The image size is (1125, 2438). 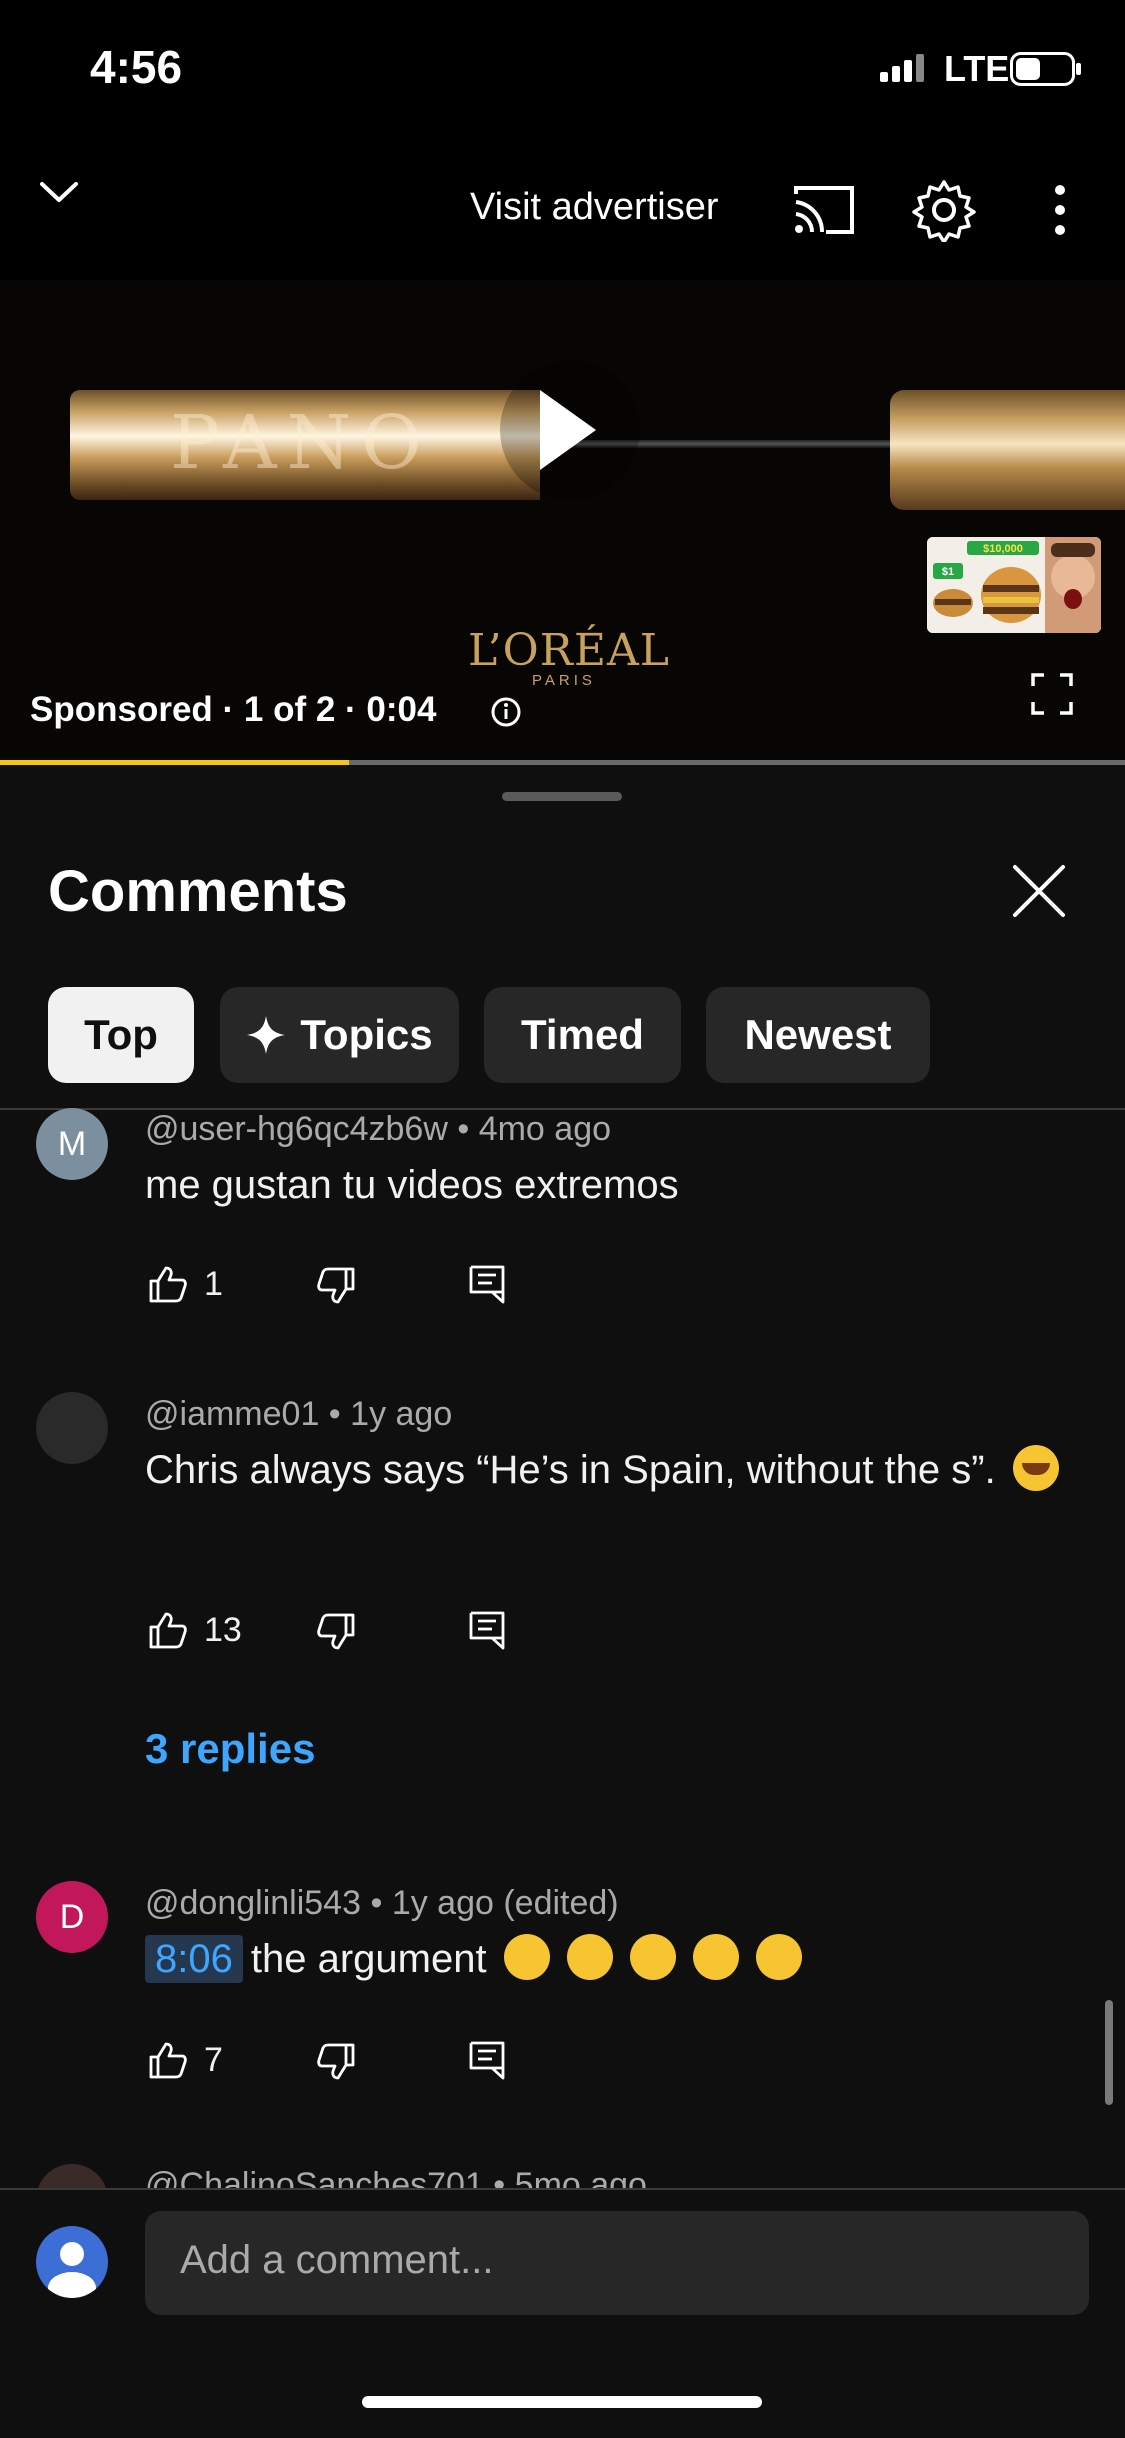 I want to click on comment-meta: @user-hg6qc4zb6w • 4mo ago, so click(x=378, y=1129).